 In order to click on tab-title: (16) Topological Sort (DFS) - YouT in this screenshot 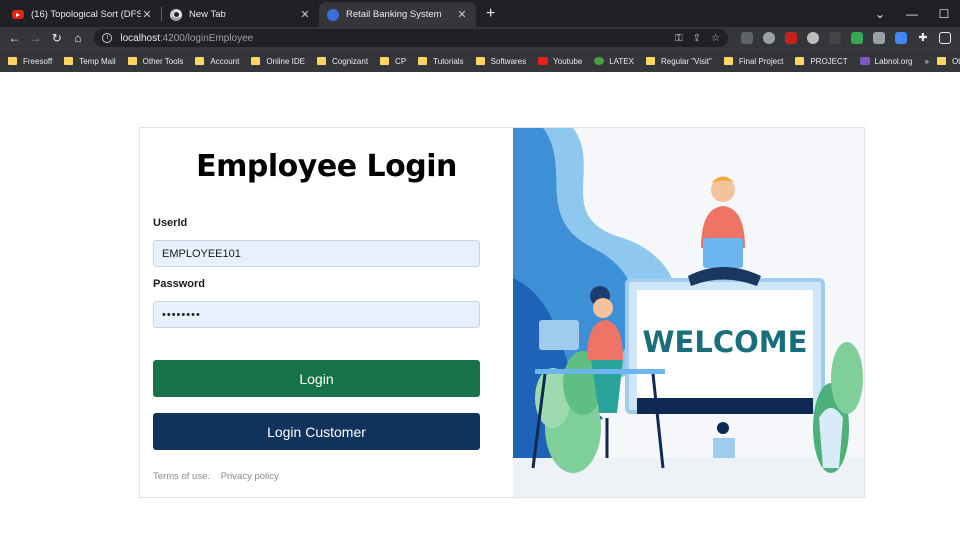, I will do `click(86, 14)`.